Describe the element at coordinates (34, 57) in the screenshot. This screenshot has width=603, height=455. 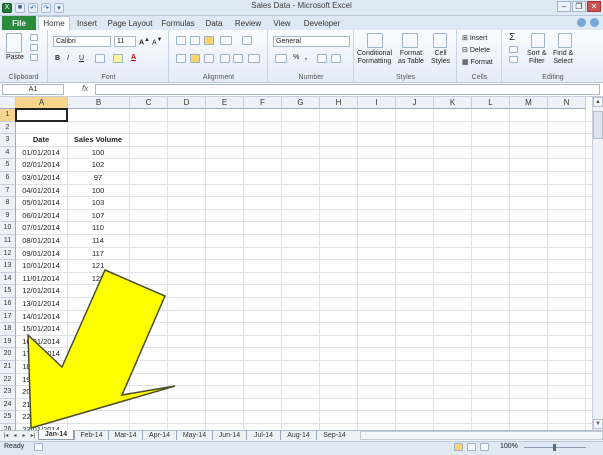
I see `format-painter-icon` at that location.